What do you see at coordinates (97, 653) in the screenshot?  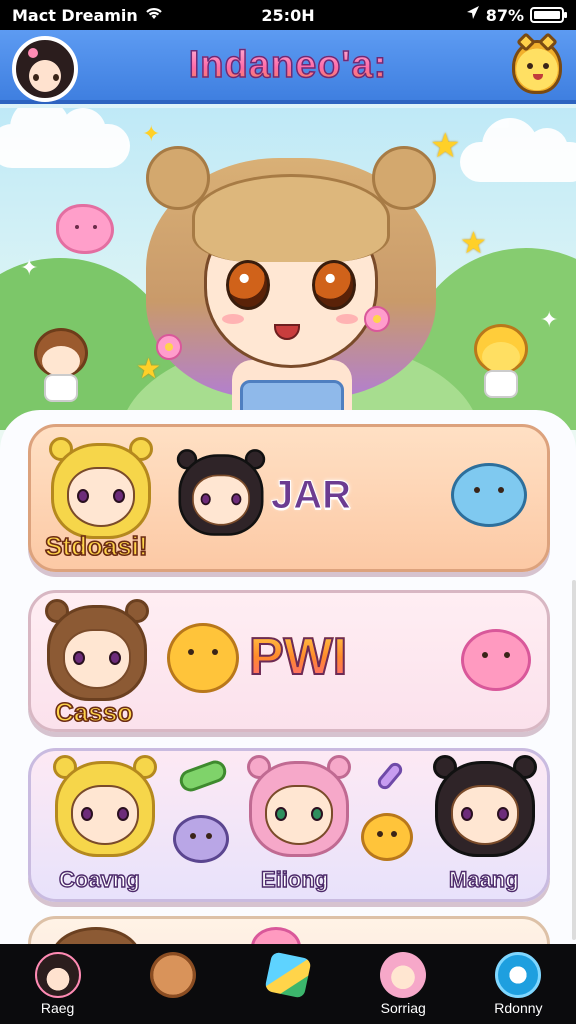 I see `character-avatar-brunette` at bounding box center [97, 653].